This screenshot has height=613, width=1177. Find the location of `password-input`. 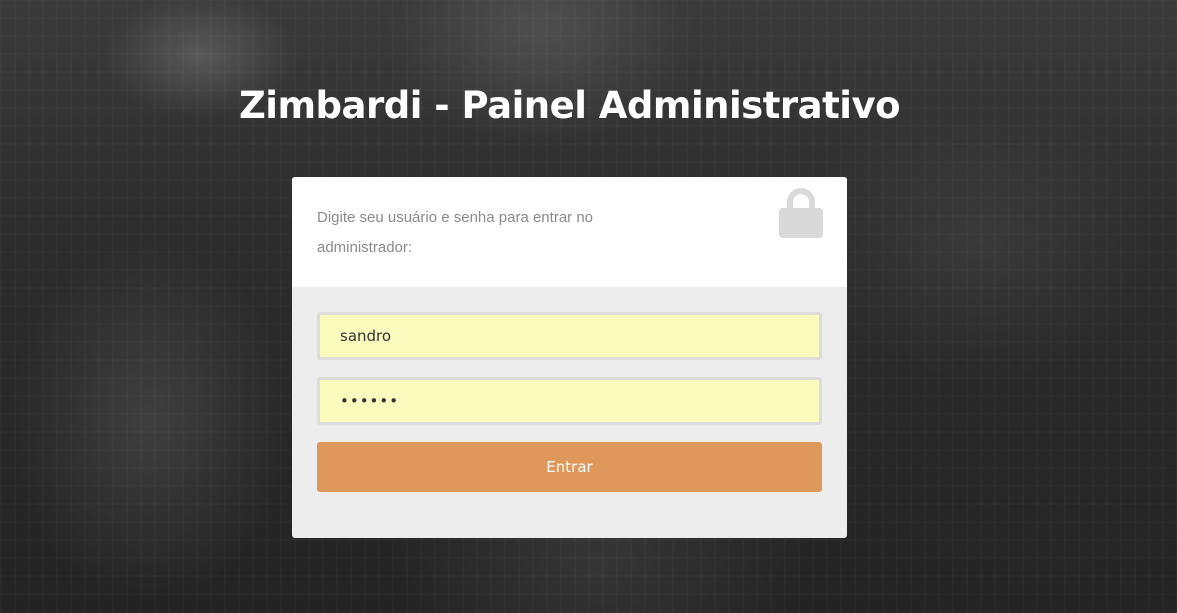

password-input is located at coordinates (569, 401).